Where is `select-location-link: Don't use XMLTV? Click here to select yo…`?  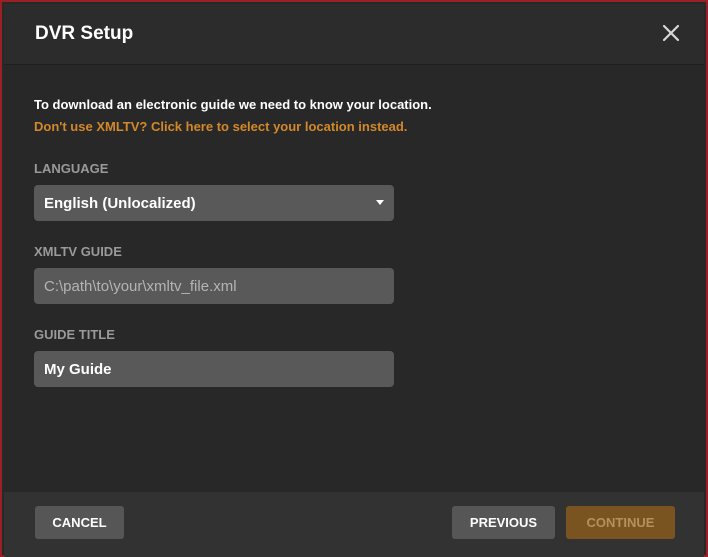
select-location-link: Don't use XMLTV? Click here to select yo… is located at coordinates (220, 126).